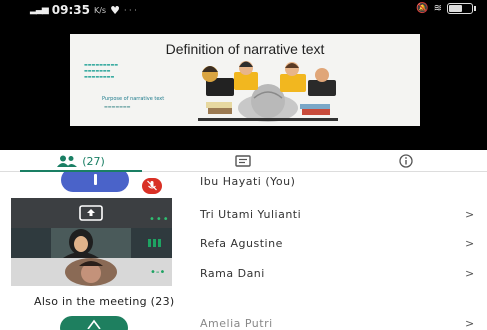 The height and width of the screenshot is (330, 487). What do you see at coordinates (248, 181) in the screenshot?
I see `participant-name: Ibu Hayati (You)` at bounding box center [248, 181].